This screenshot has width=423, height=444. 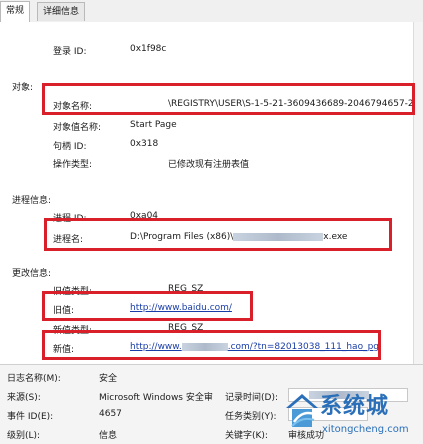 I want to click on change-section-heading: 更改信息:, so click(x=32, y=274).